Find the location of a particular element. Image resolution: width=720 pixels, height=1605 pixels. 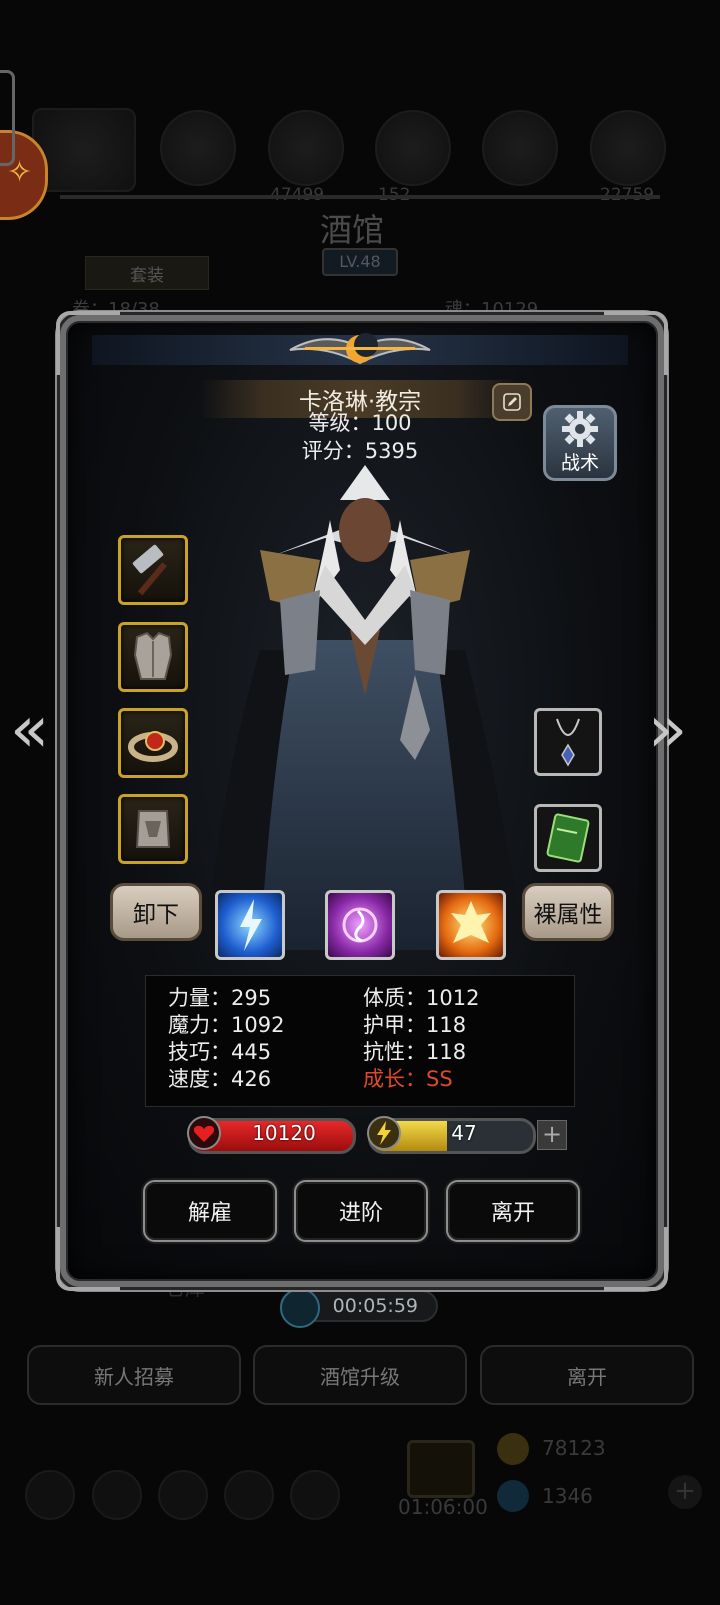

gold-amount: 78123 is located at coordinates (574, 1448).